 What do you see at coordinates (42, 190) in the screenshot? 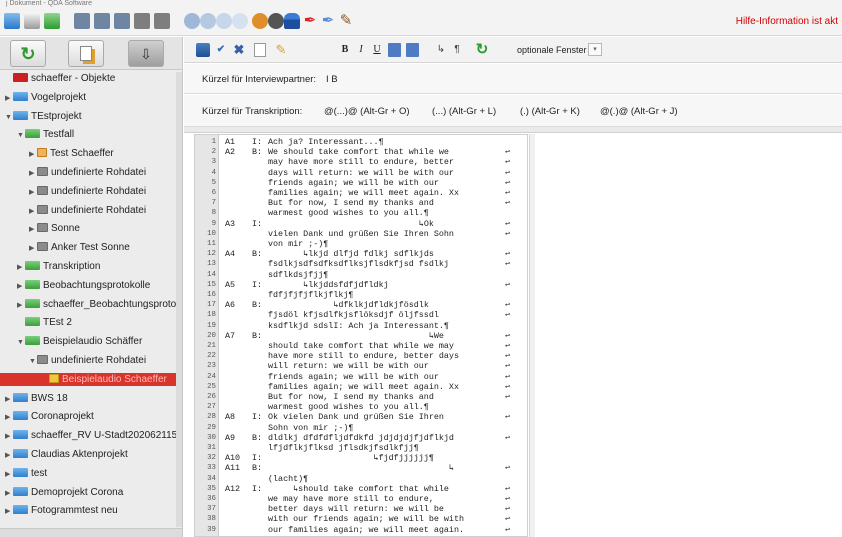
I see `file-icon` at bounding box center [42, 190].